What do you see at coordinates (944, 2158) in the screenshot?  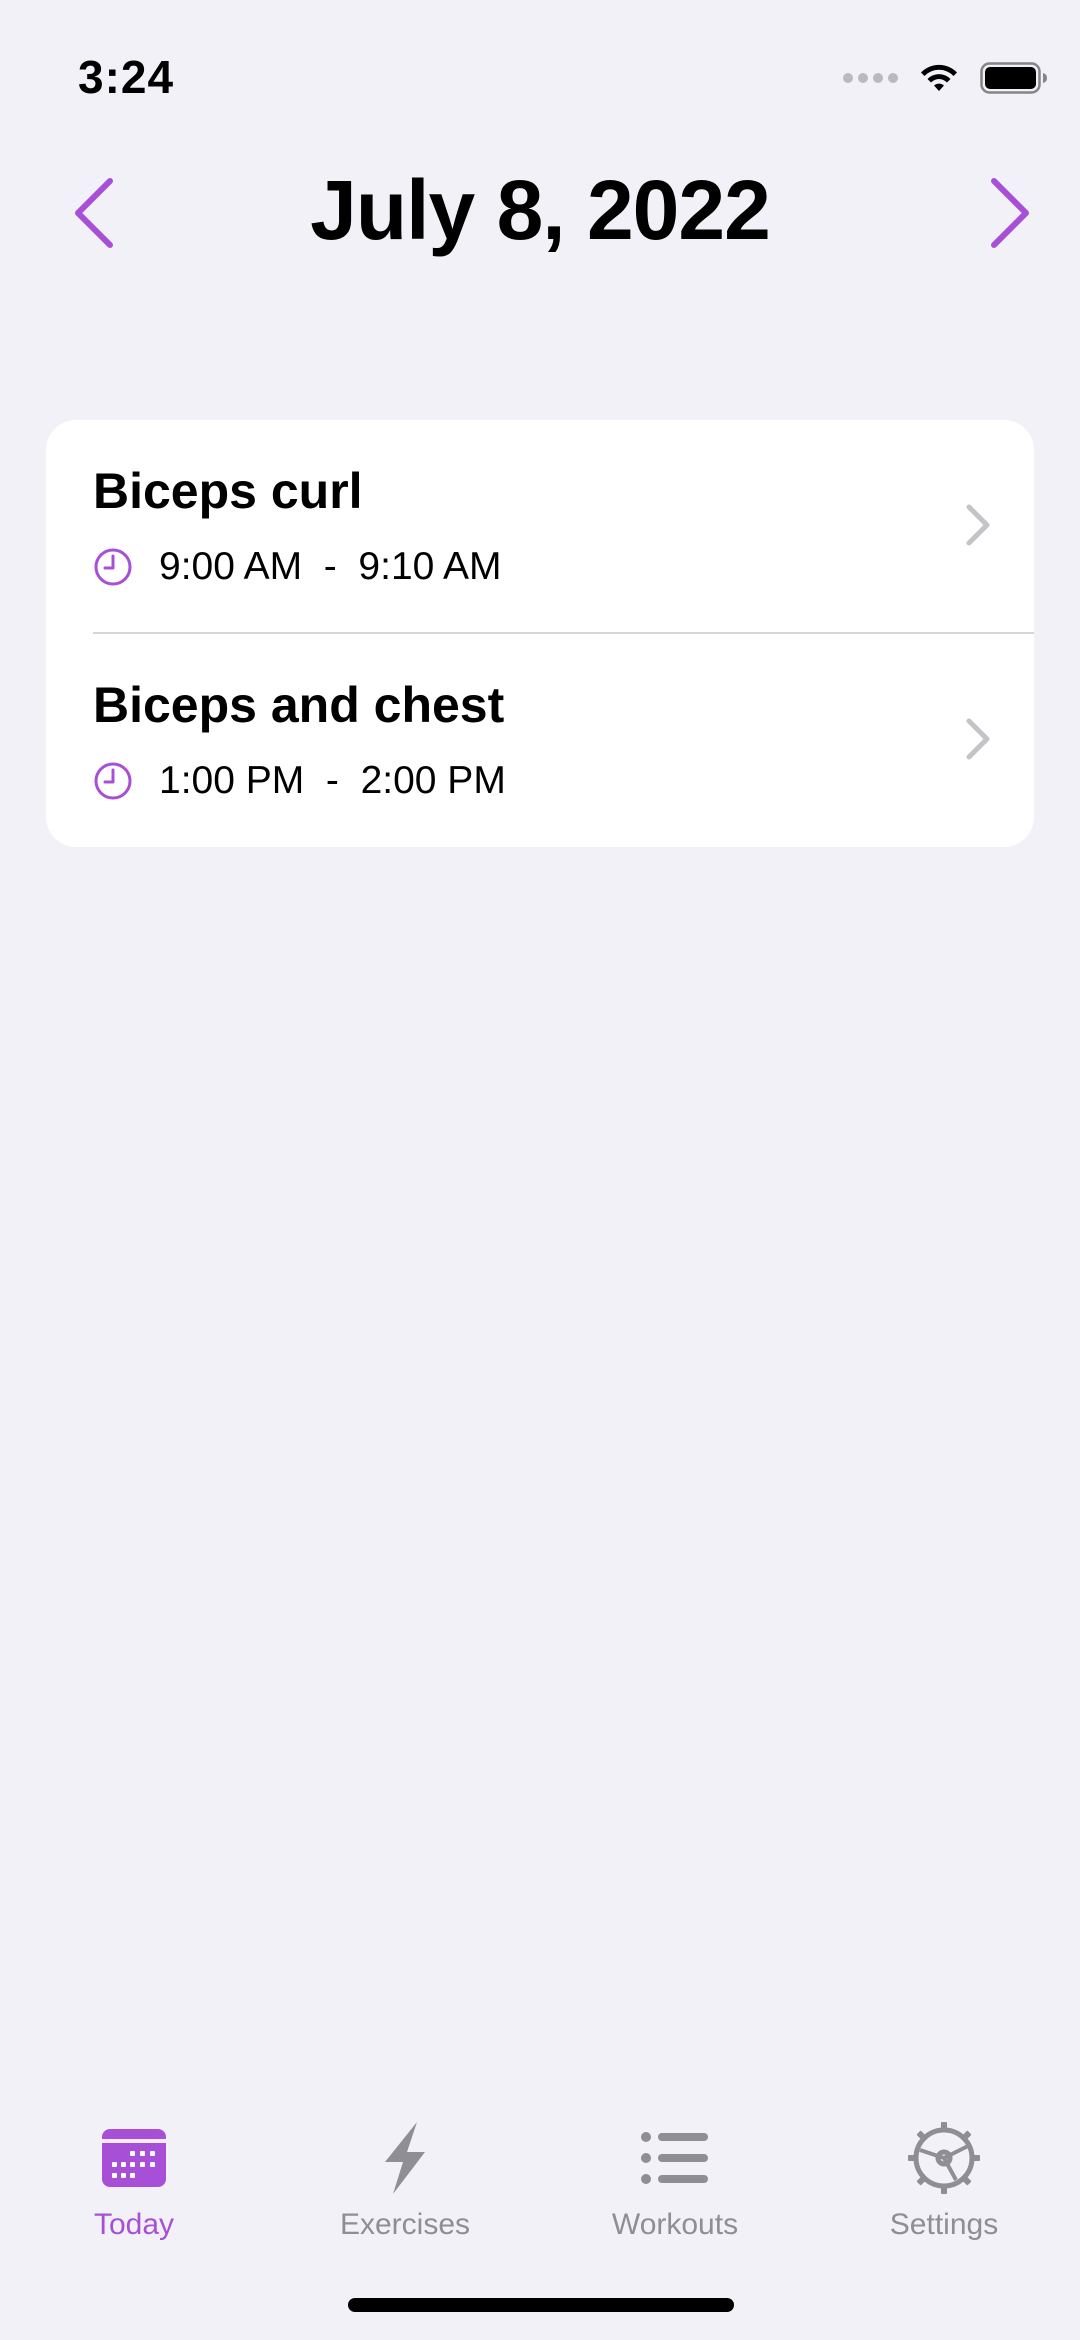 I see `gear-icon` at bounding box center [944, 2158].